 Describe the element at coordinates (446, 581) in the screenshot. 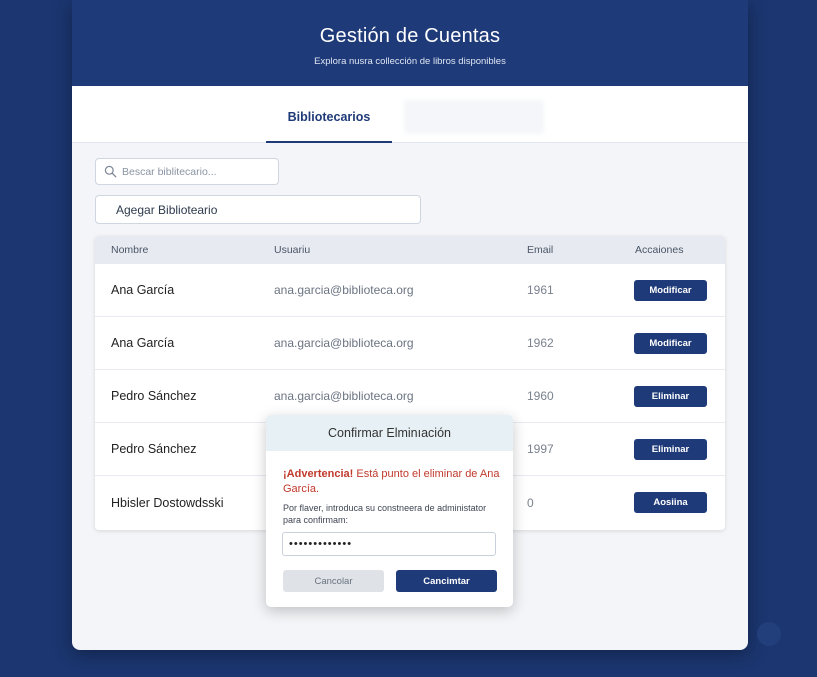

I see `confirm-button: Cancimtar` at that location.